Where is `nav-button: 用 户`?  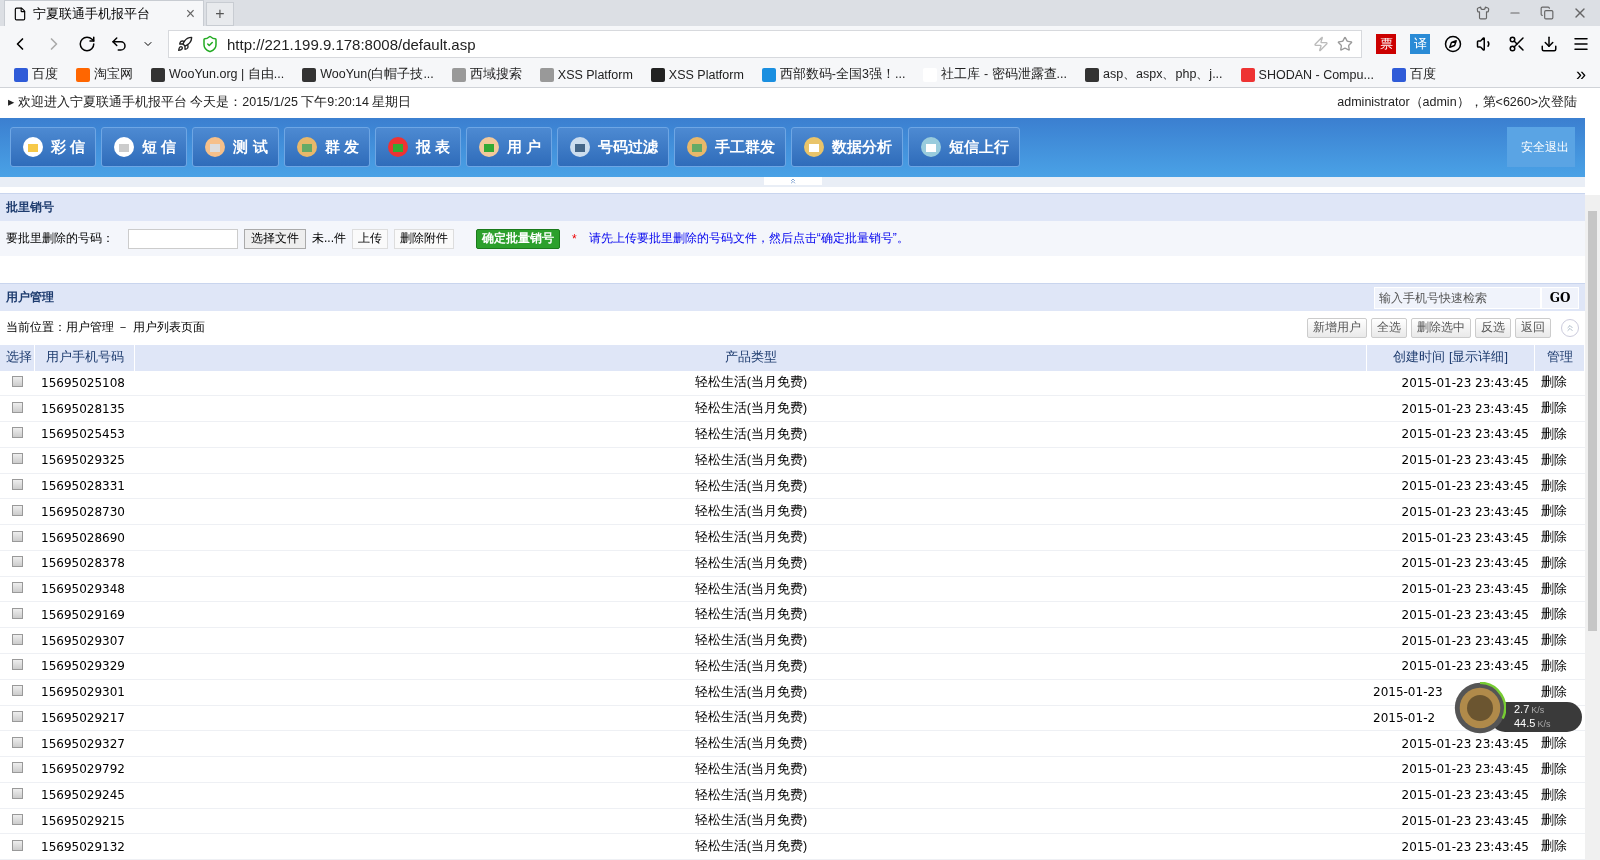 nav-button: 用 户 is located at coordinates (509, 147).